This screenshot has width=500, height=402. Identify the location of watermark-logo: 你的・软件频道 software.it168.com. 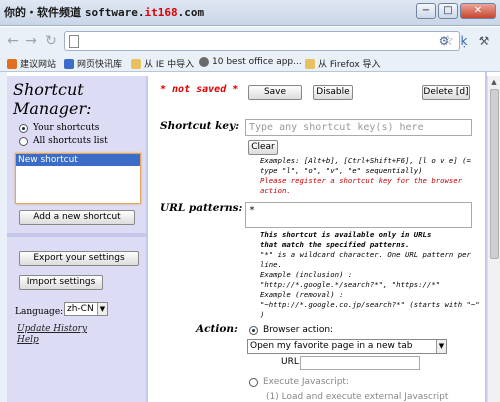
(104, 12).